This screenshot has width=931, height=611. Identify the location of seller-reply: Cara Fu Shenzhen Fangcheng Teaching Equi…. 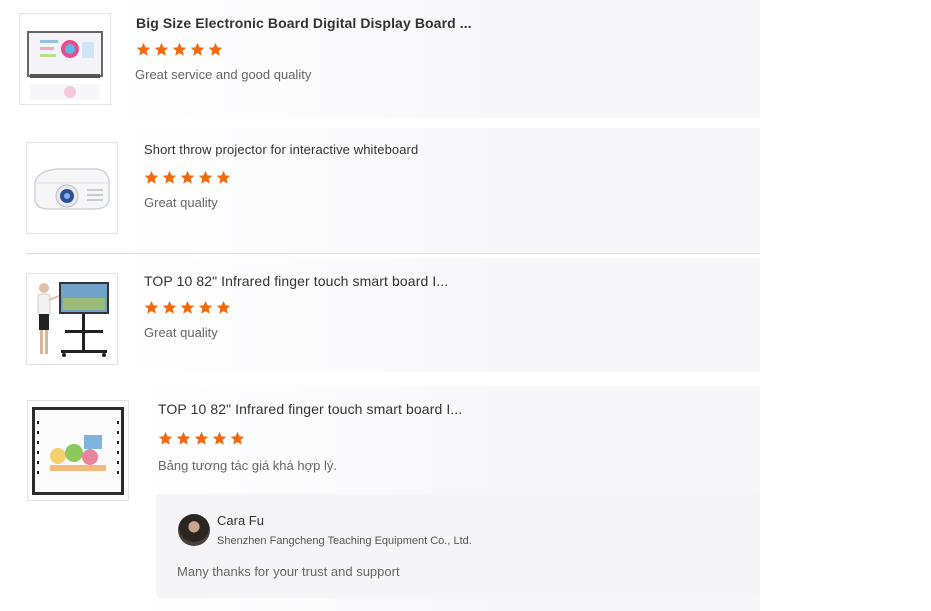
(458, 546).